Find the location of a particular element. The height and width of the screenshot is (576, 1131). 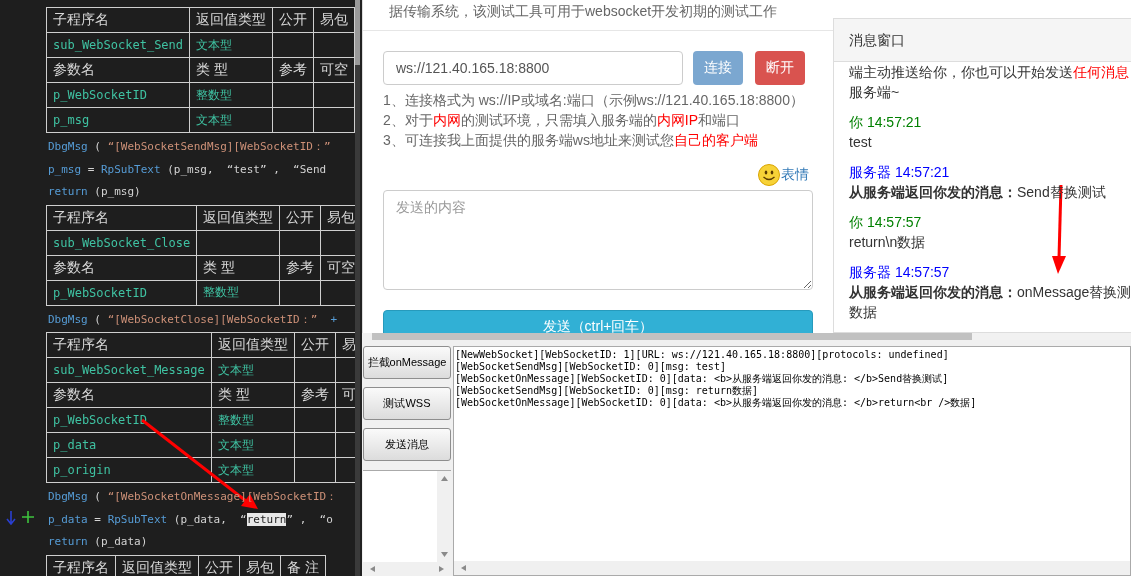

log-line: [WebSocketSendMsg][WebSocketID: 0][msg: return数据] is located at coordinates (606, 390).